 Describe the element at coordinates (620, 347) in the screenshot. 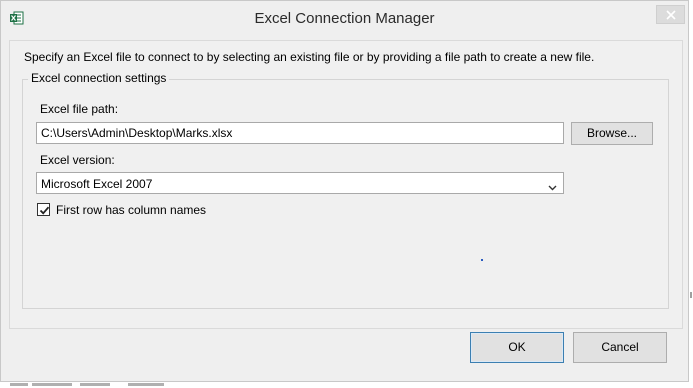

I see `cancel-button: Cancel` at that location.